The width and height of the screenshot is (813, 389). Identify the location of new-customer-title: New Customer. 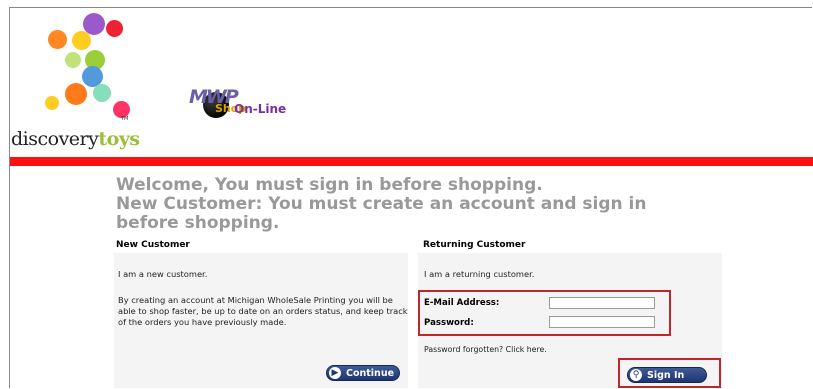
(153, 245).